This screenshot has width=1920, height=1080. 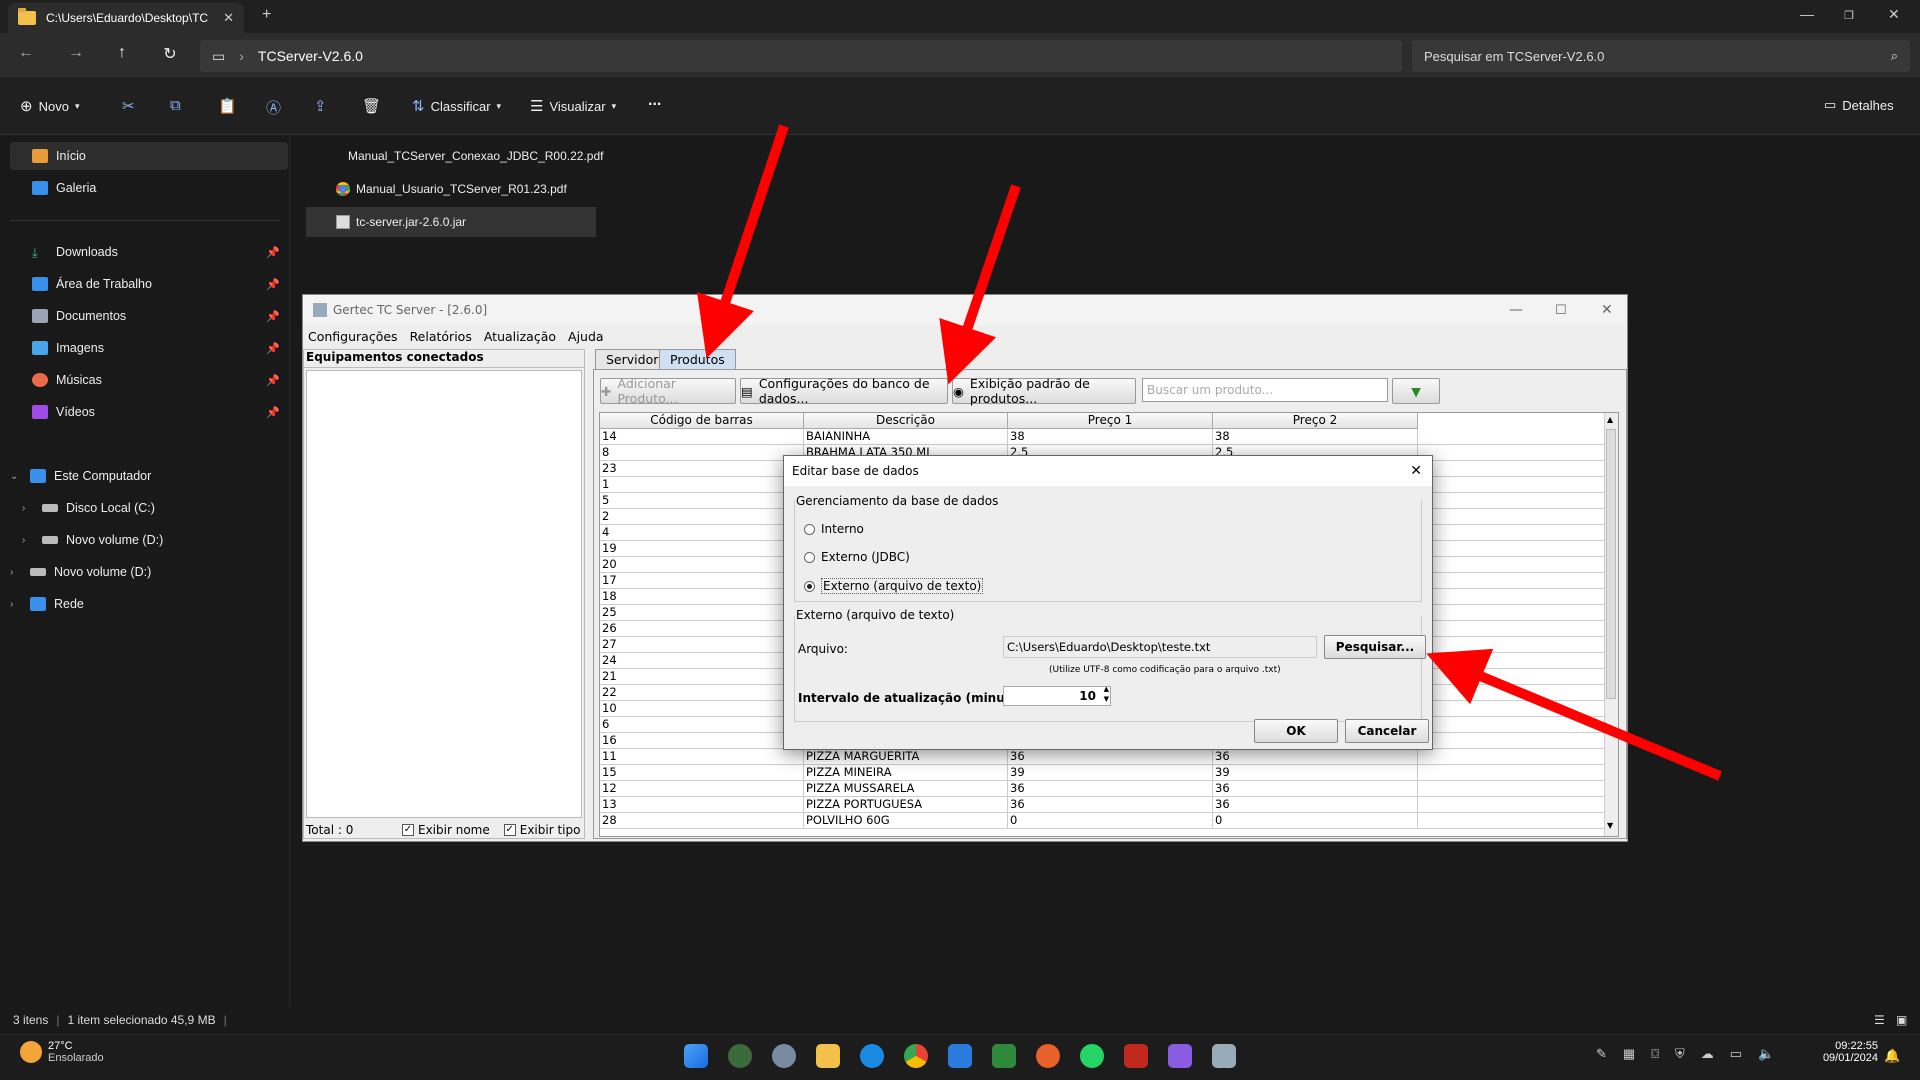 What do you see at coordinates (16, 476) in the screenshot?
I see `chevron-down-icon: ⌄` at bounding box center [16, 476].